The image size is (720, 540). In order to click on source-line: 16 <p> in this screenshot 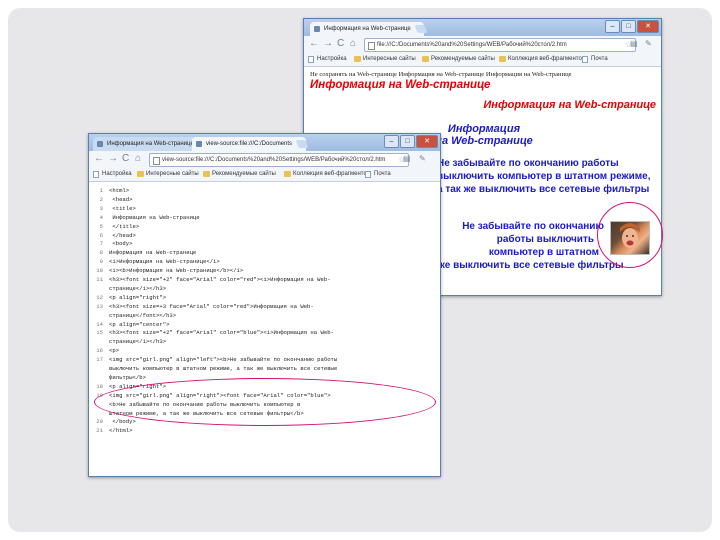, I will do `click(104, 350)`.